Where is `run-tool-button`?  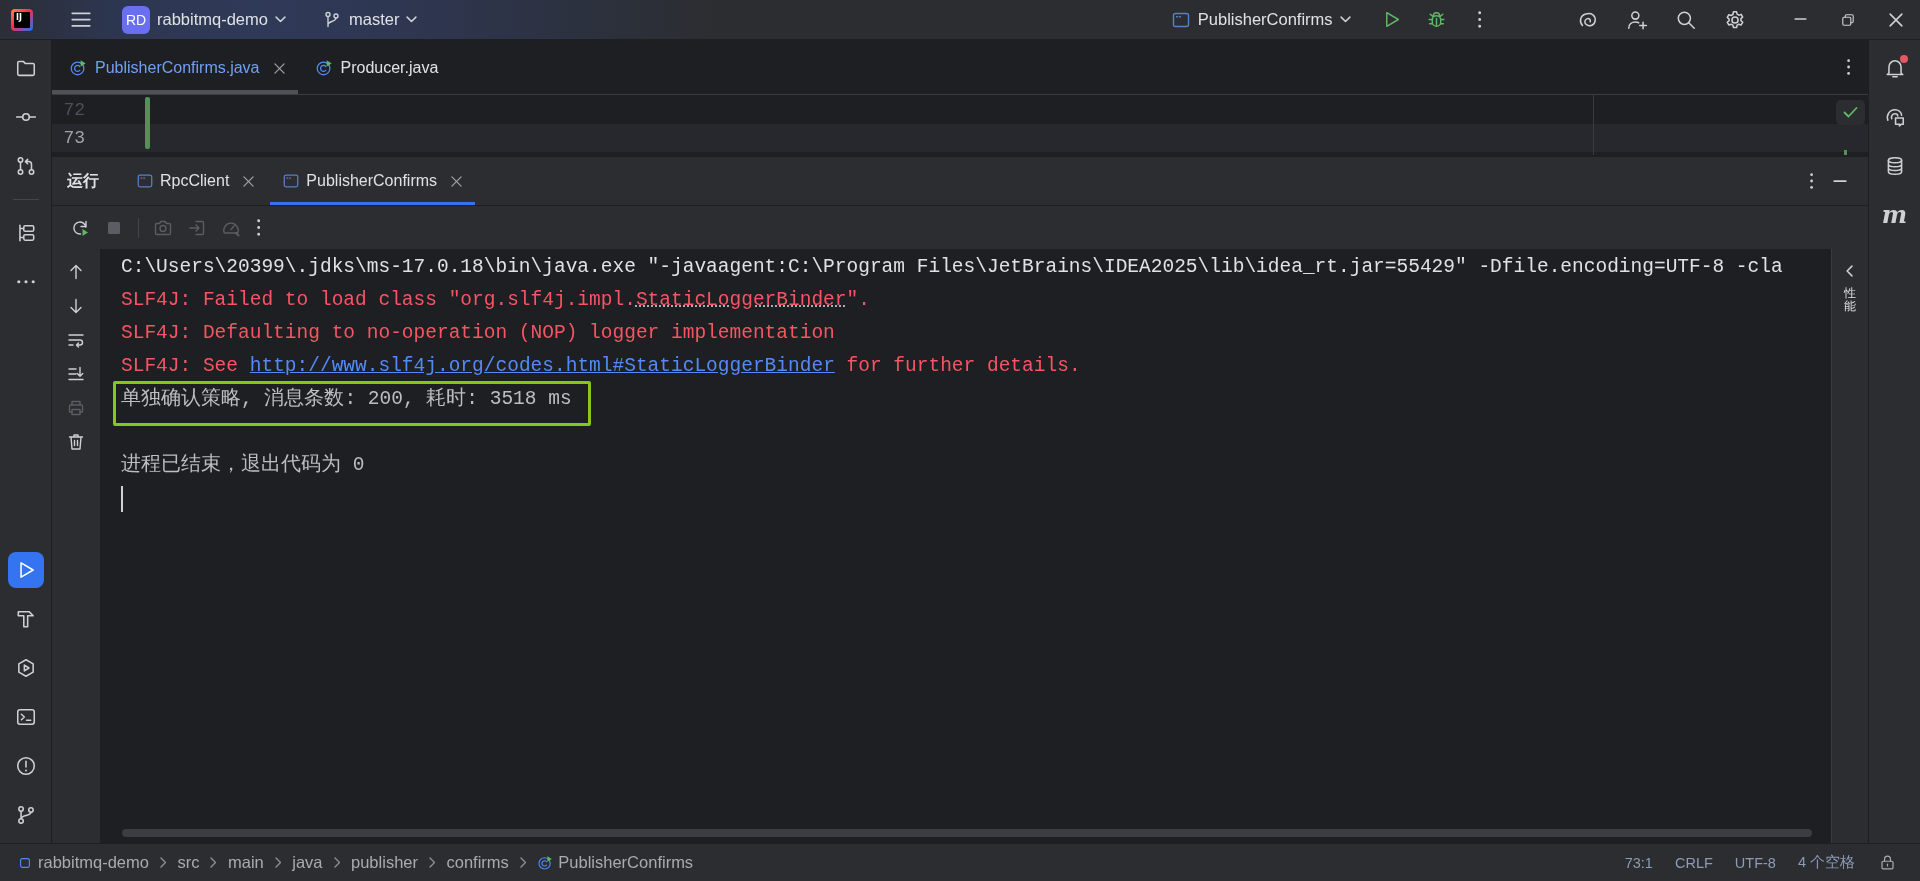
run-tool-button is located at coordinates (25, 570).